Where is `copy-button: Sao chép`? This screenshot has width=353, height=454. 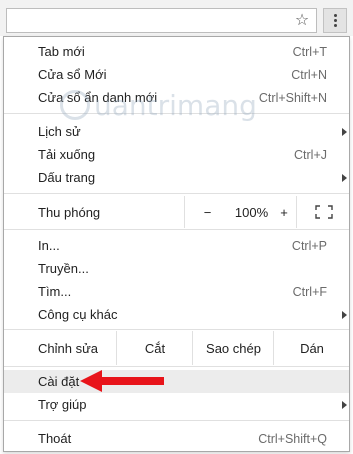 copy-button: Sao chép is located at coordinates (233, 348).